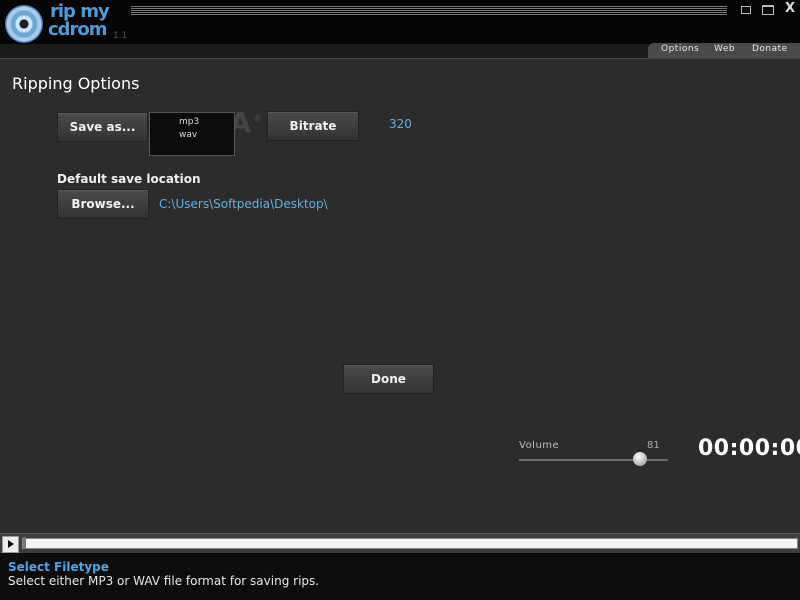  I want to click on logo-line-2: cdrom, so click(78, 29).